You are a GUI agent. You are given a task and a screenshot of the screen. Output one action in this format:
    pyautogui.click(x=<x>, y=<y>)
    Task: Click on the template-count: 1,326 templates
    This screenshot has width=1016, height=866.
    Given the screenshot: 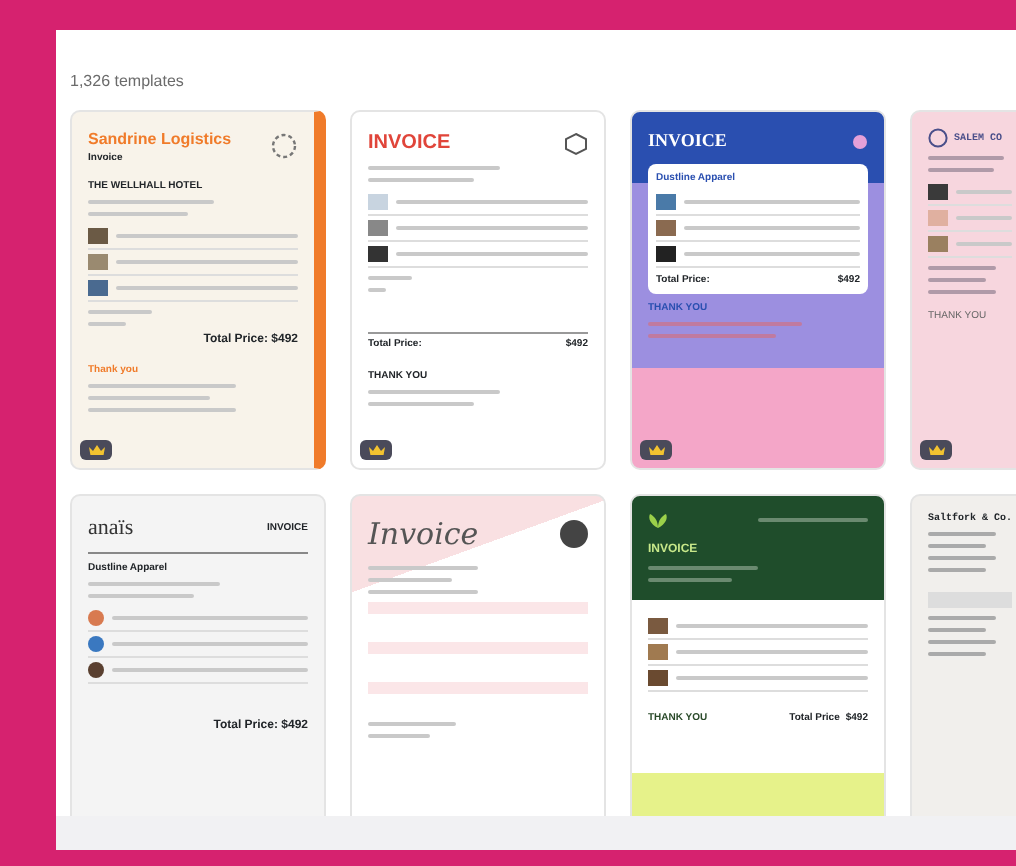 What is the action you would take?
    pyautogui.click(x=128, y=82)
    